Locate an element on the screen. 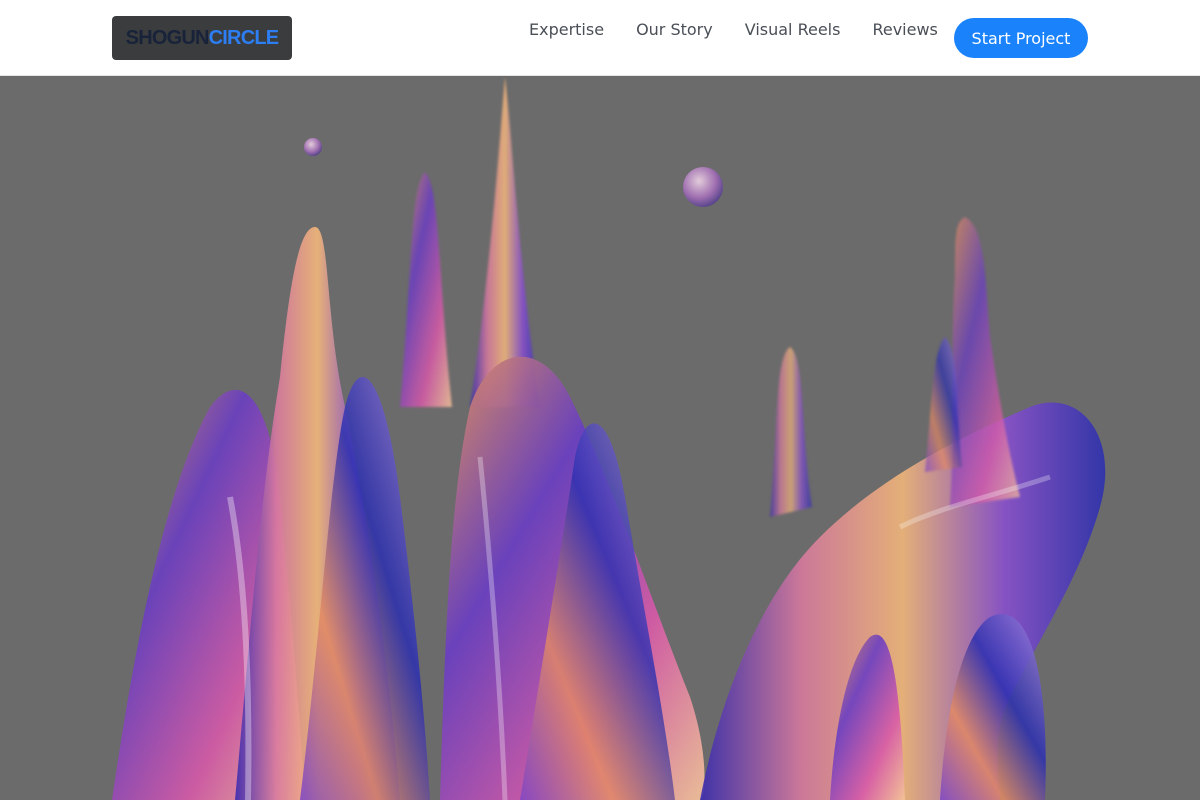 The image size is (1200, 800). main-nav: Expertise Our Story Visual Reels Reviews is located at coordinates (733, 30).